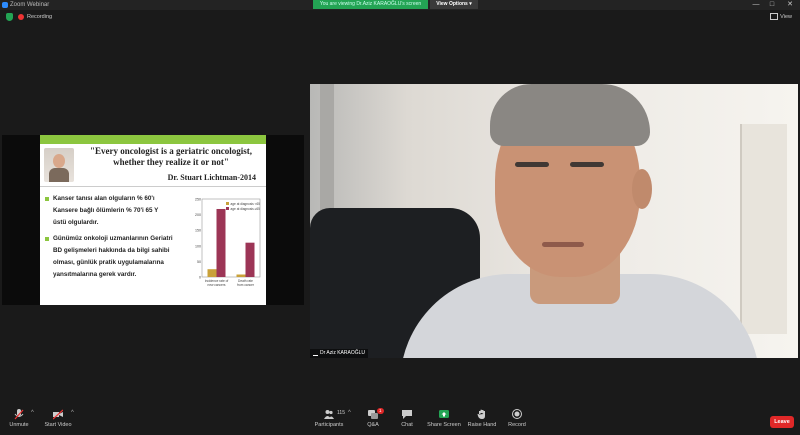 The height and width of the screenshot is (435, 800). What do you see at coordinates (171, 162) in the screenshot?
I see `quote-line-2: whether they realize it or not"` at bounding box center [171, 162].